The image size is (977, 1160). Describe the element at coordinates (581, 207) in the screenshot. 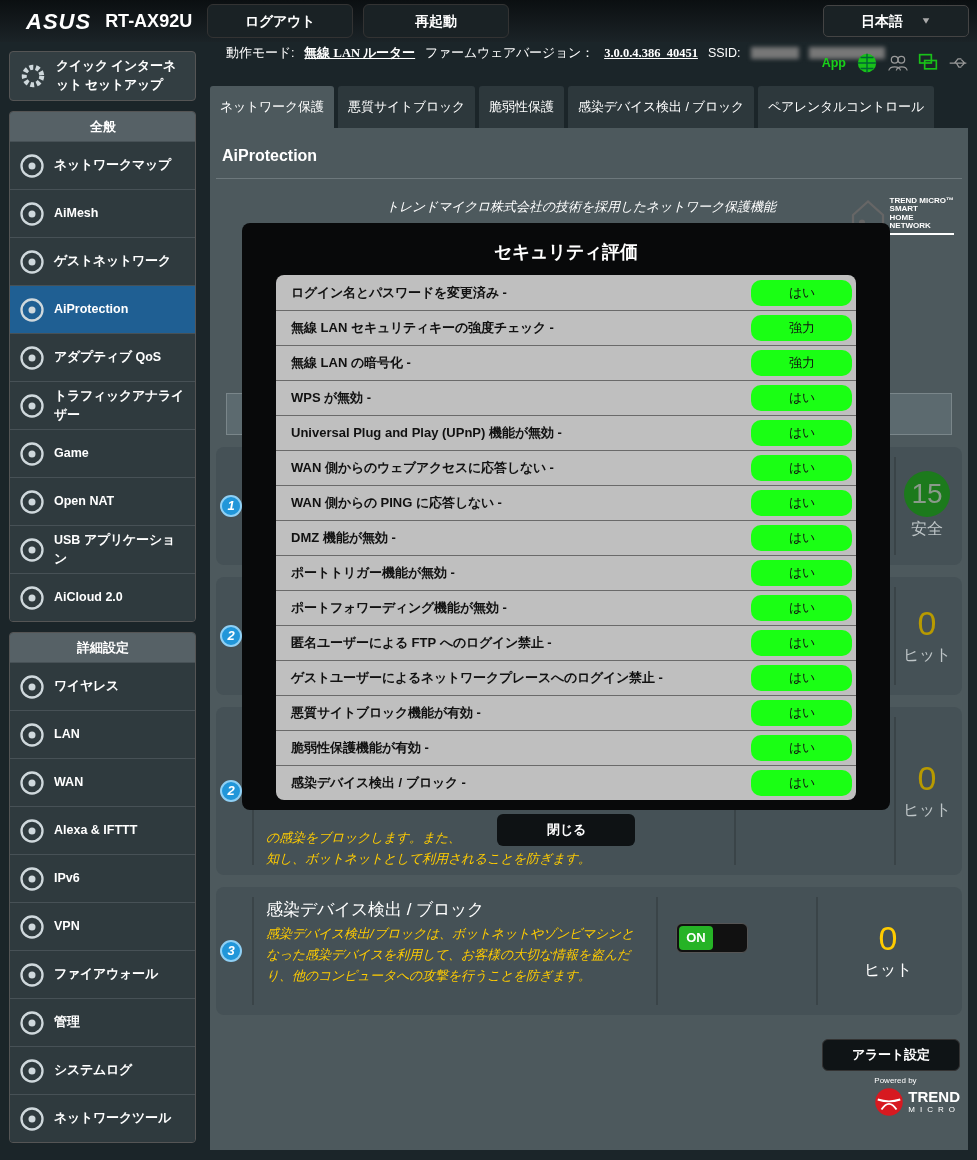

I see `intro-text: トレンドマイクロ株式会社の技術を採用したネットワーク保護機能` at that location.